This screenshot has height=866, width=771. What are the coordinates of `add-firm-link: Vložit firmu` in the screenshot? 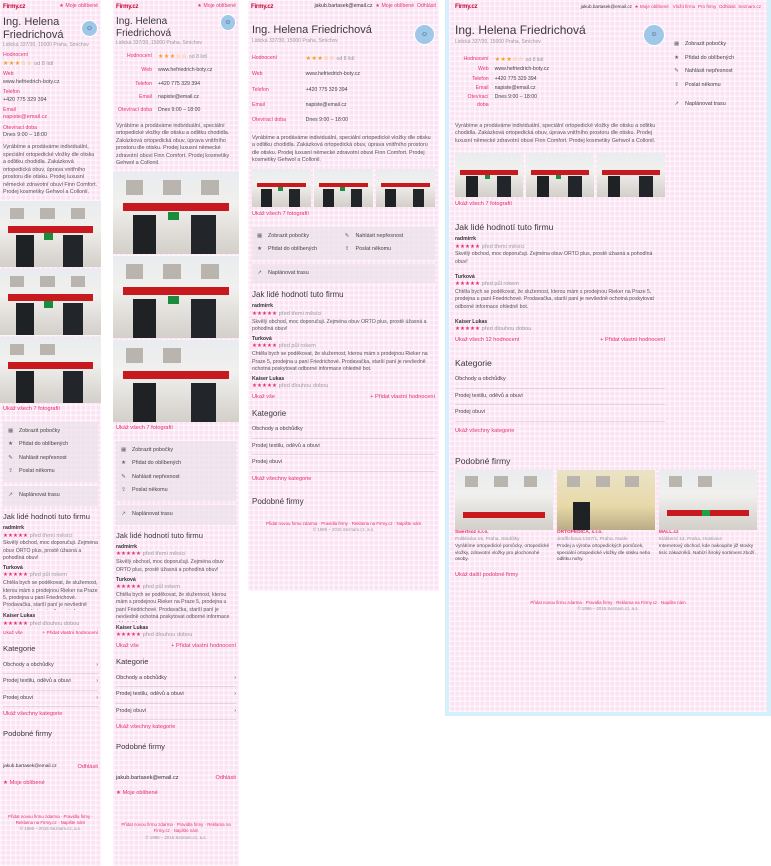 It's located at (684, 6).